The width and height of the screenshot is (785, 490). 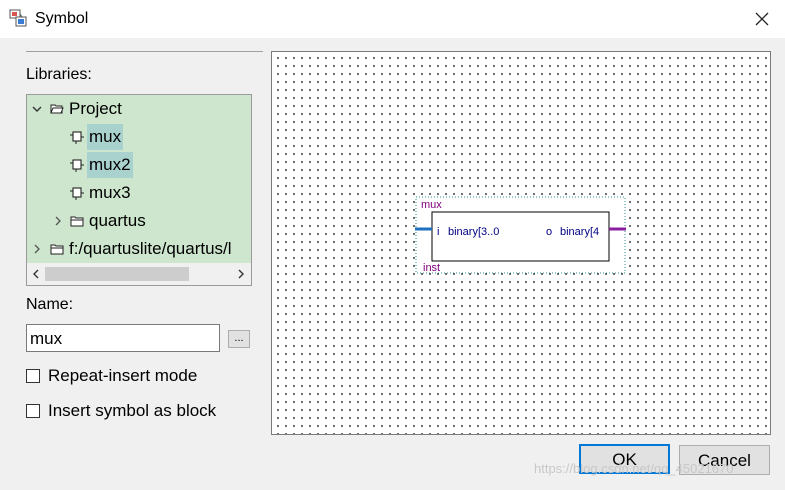 What do you see at coordinates (110, 165) in the screenshot?
I see `tree-item-label: mux2` at bounding box center [110, 165].